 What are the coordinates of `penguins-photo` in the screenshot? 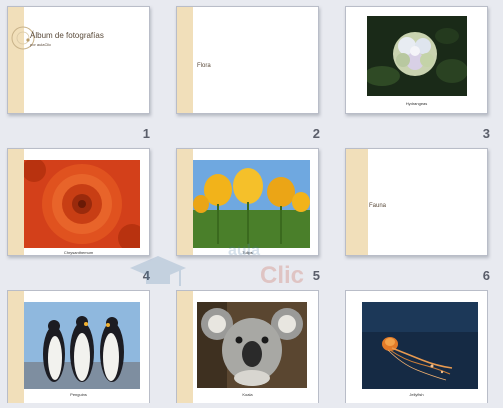 It's located at (82, 345).